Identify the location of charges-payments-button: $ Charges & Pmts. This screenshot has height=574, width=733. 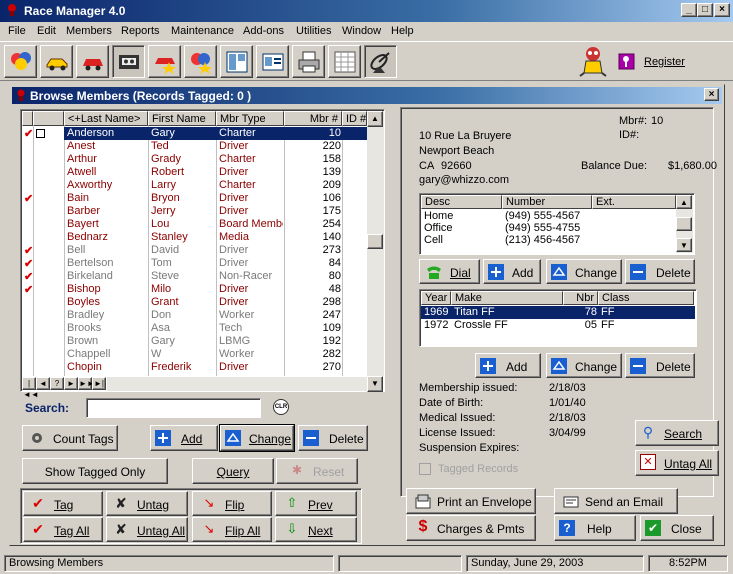
(471, 528).